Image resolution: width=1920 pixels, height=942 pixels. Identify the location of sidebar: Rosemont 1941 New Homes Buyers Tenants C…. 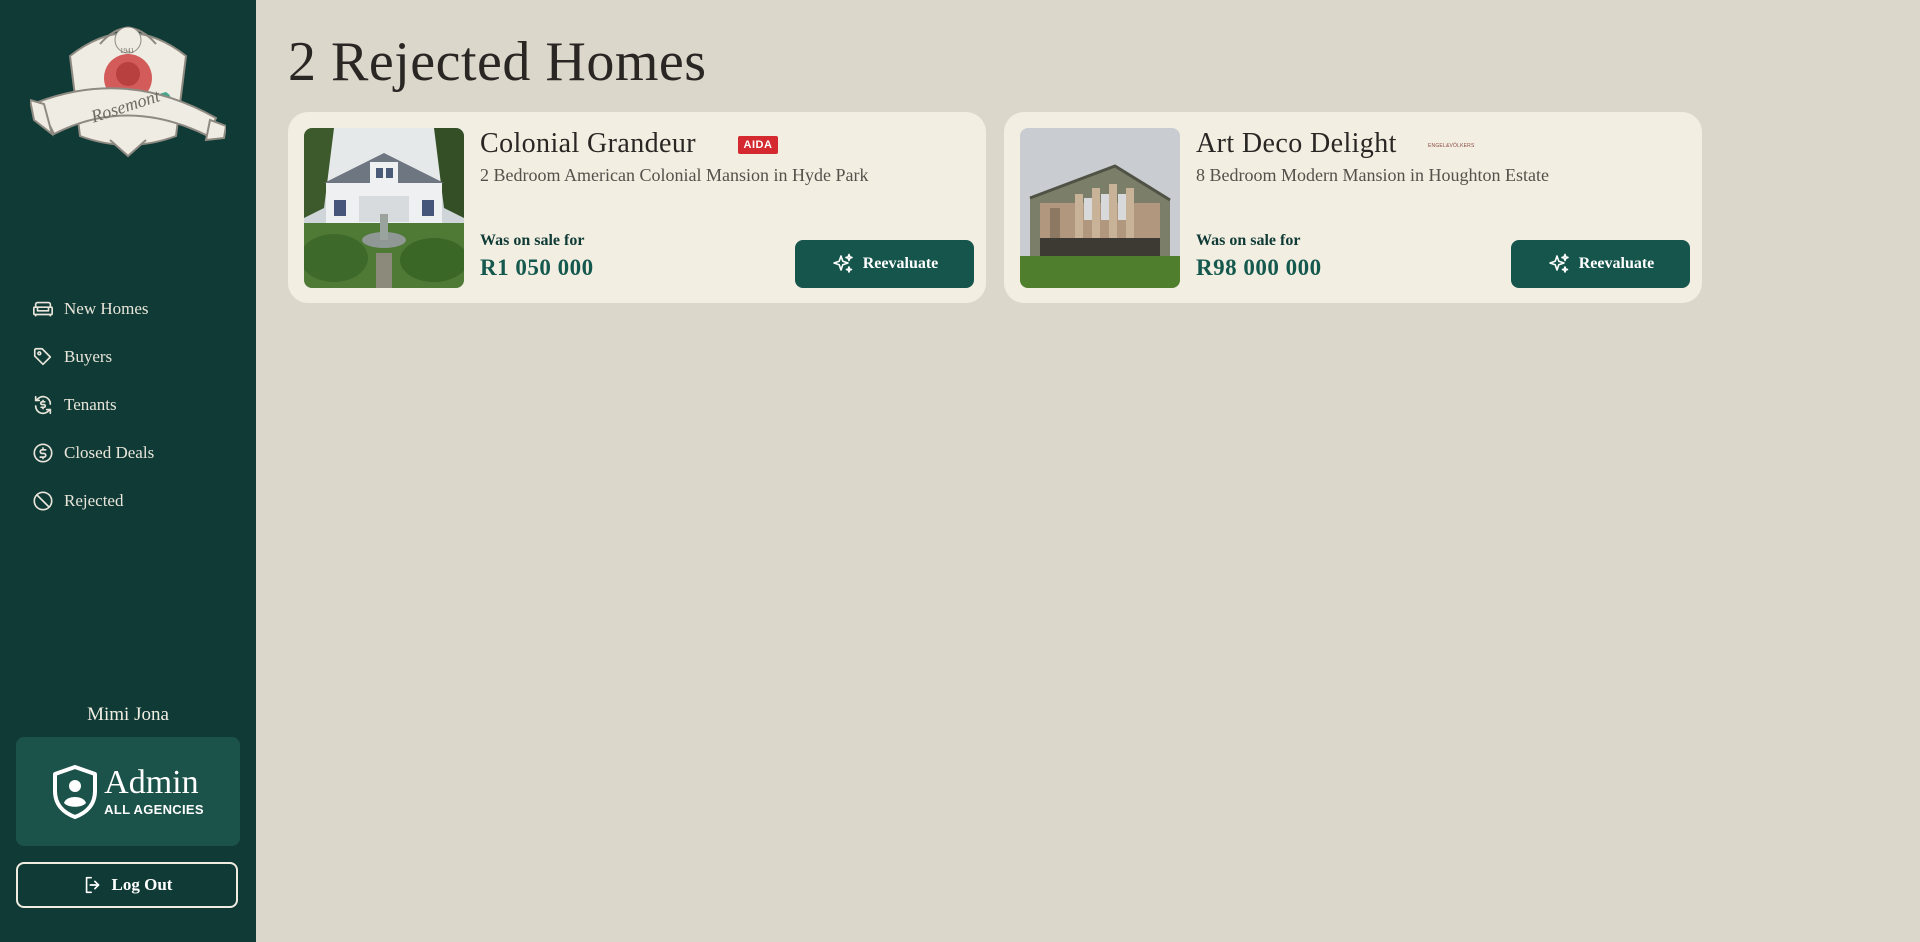
(128, 471).